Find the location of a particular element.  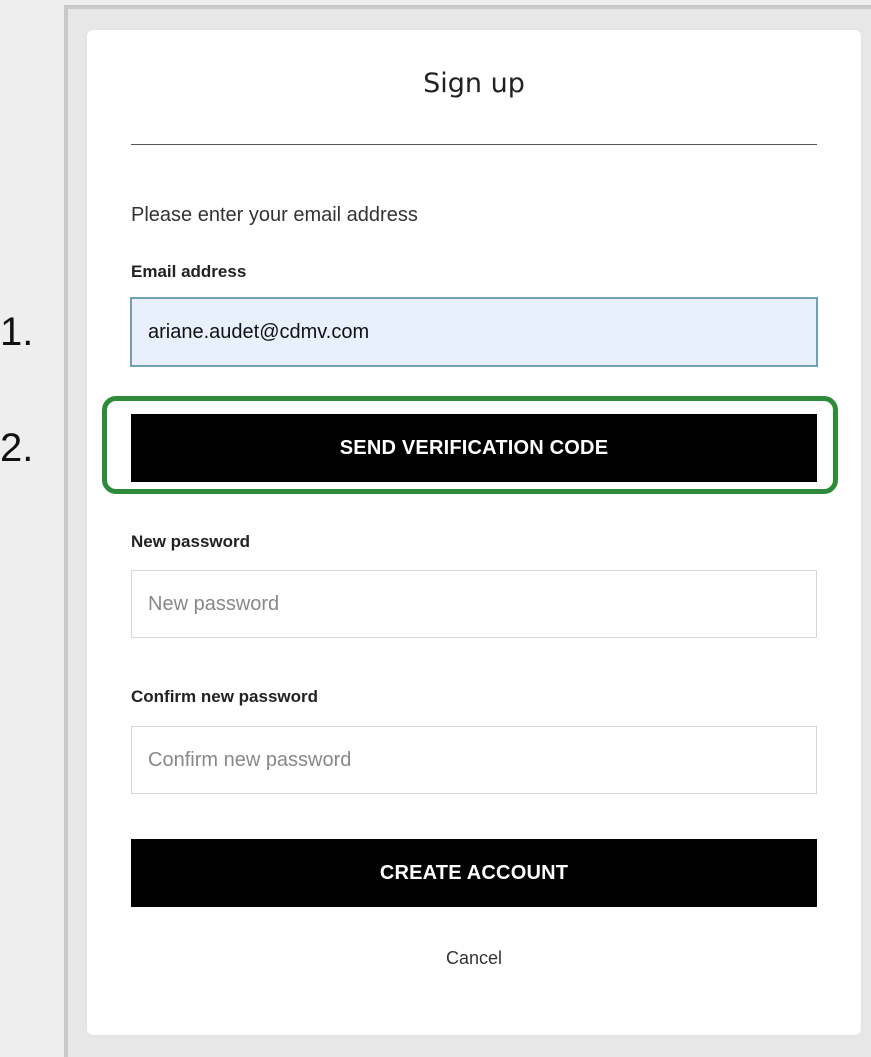

cancel-link: Cancel is located at coordinates (474, 958).